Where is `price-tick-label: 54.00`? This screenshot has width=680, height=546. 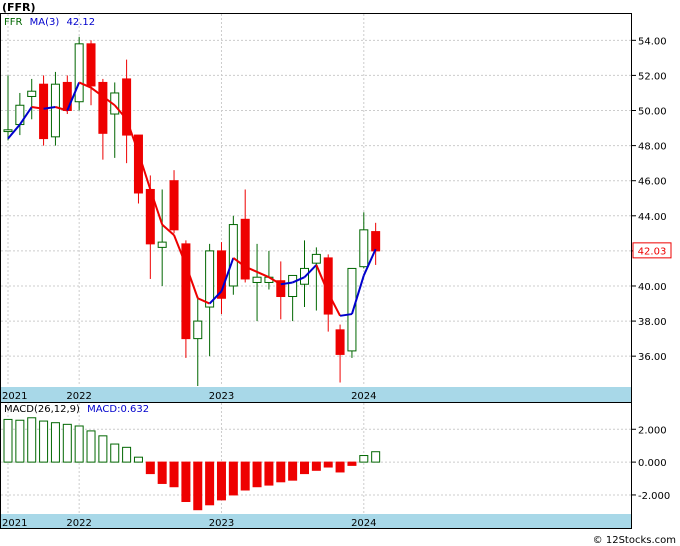 price-tick-label: 54.00 is located at coordinates (652, 41).